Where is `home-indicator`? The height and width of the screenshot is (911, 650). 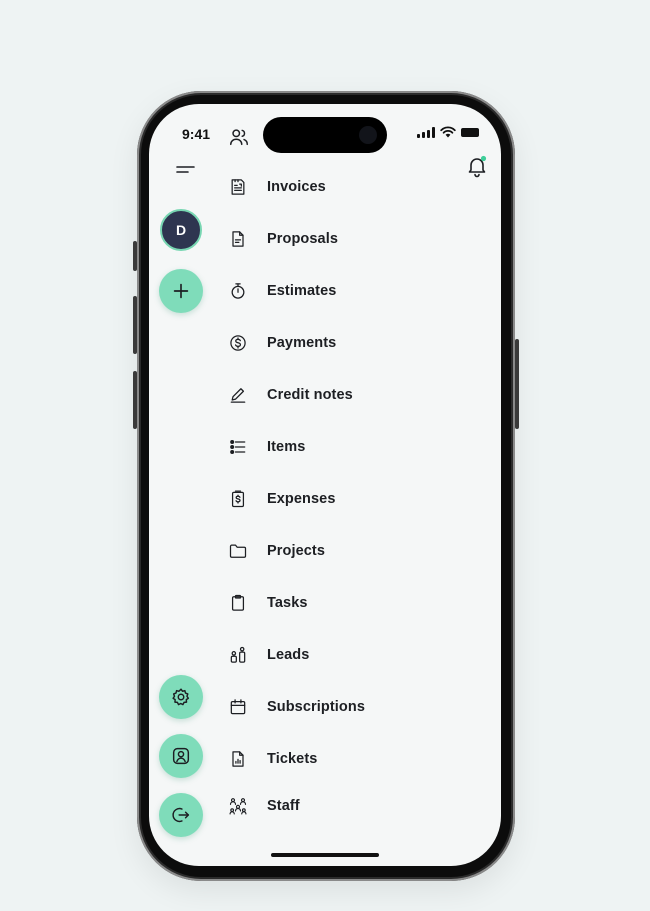 home-indicator is located at coordinates (325, 855).